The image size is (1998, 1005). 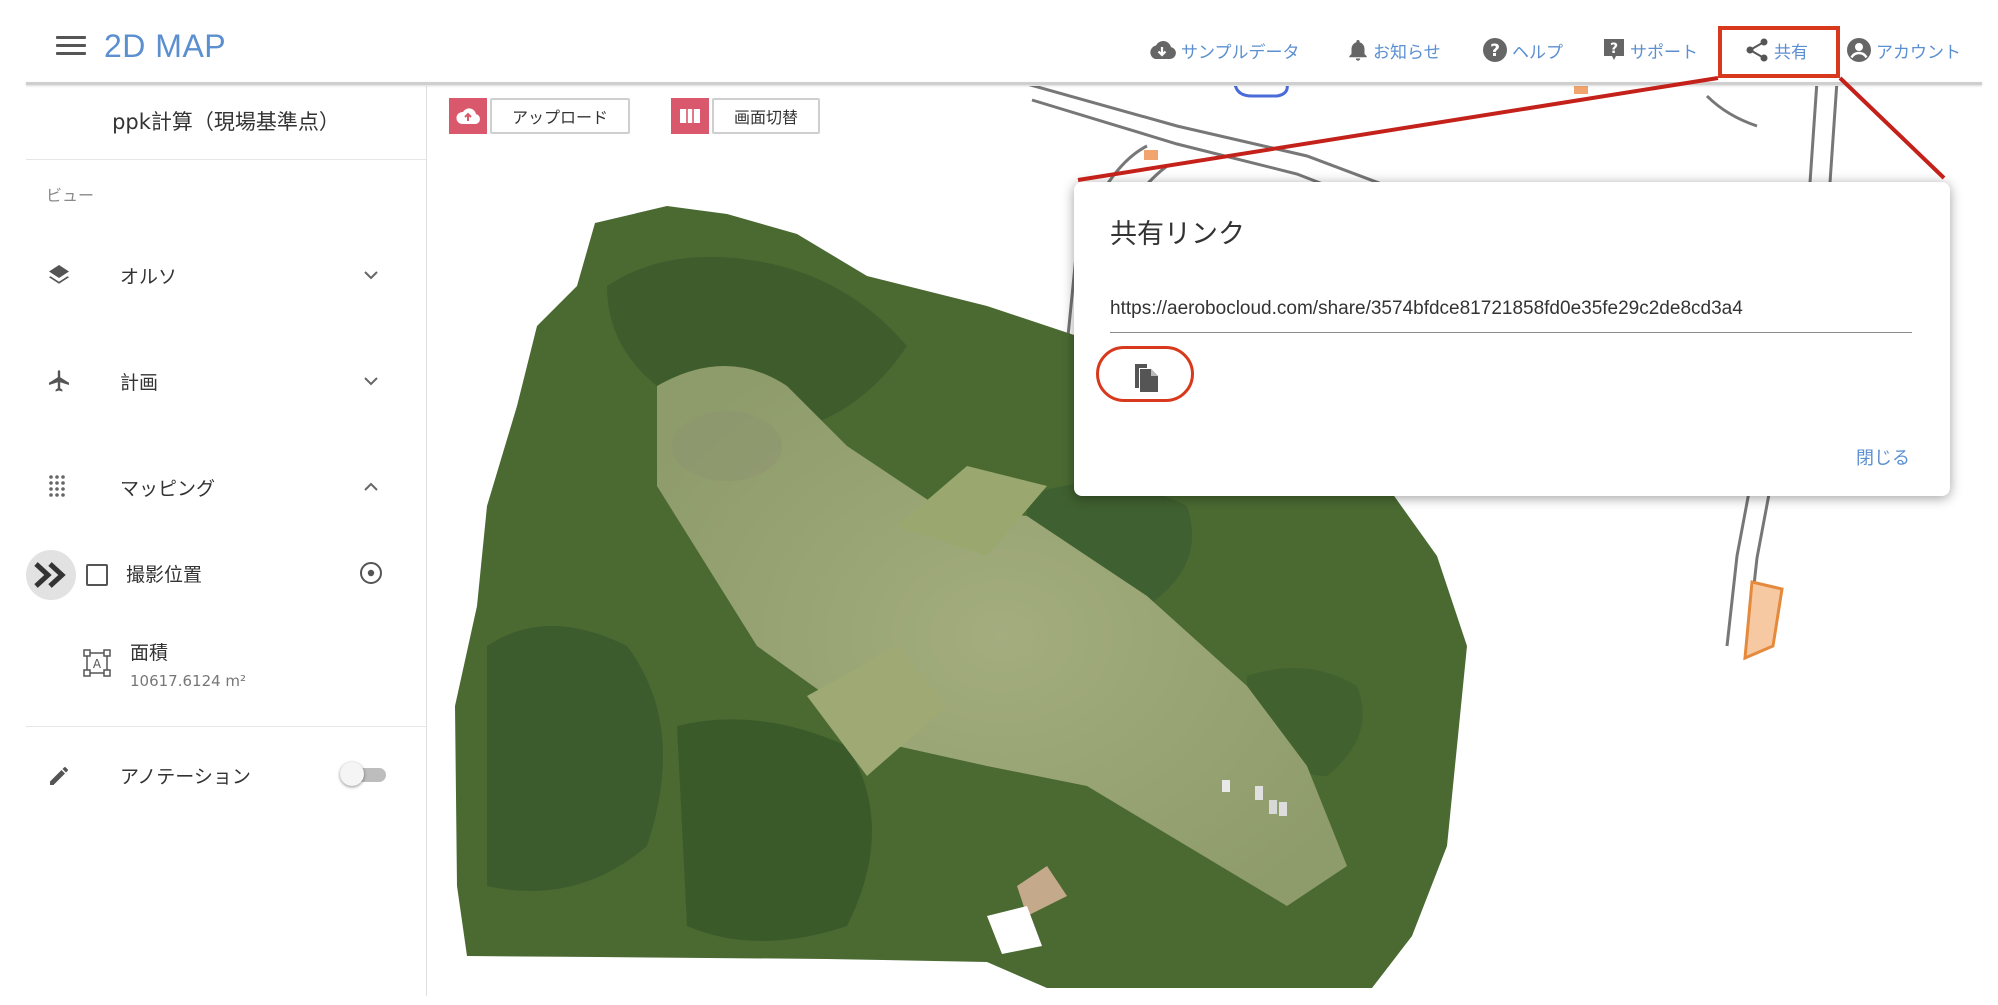 I want to click on upload-button-label: アップロード, so click(x=560, y=116).